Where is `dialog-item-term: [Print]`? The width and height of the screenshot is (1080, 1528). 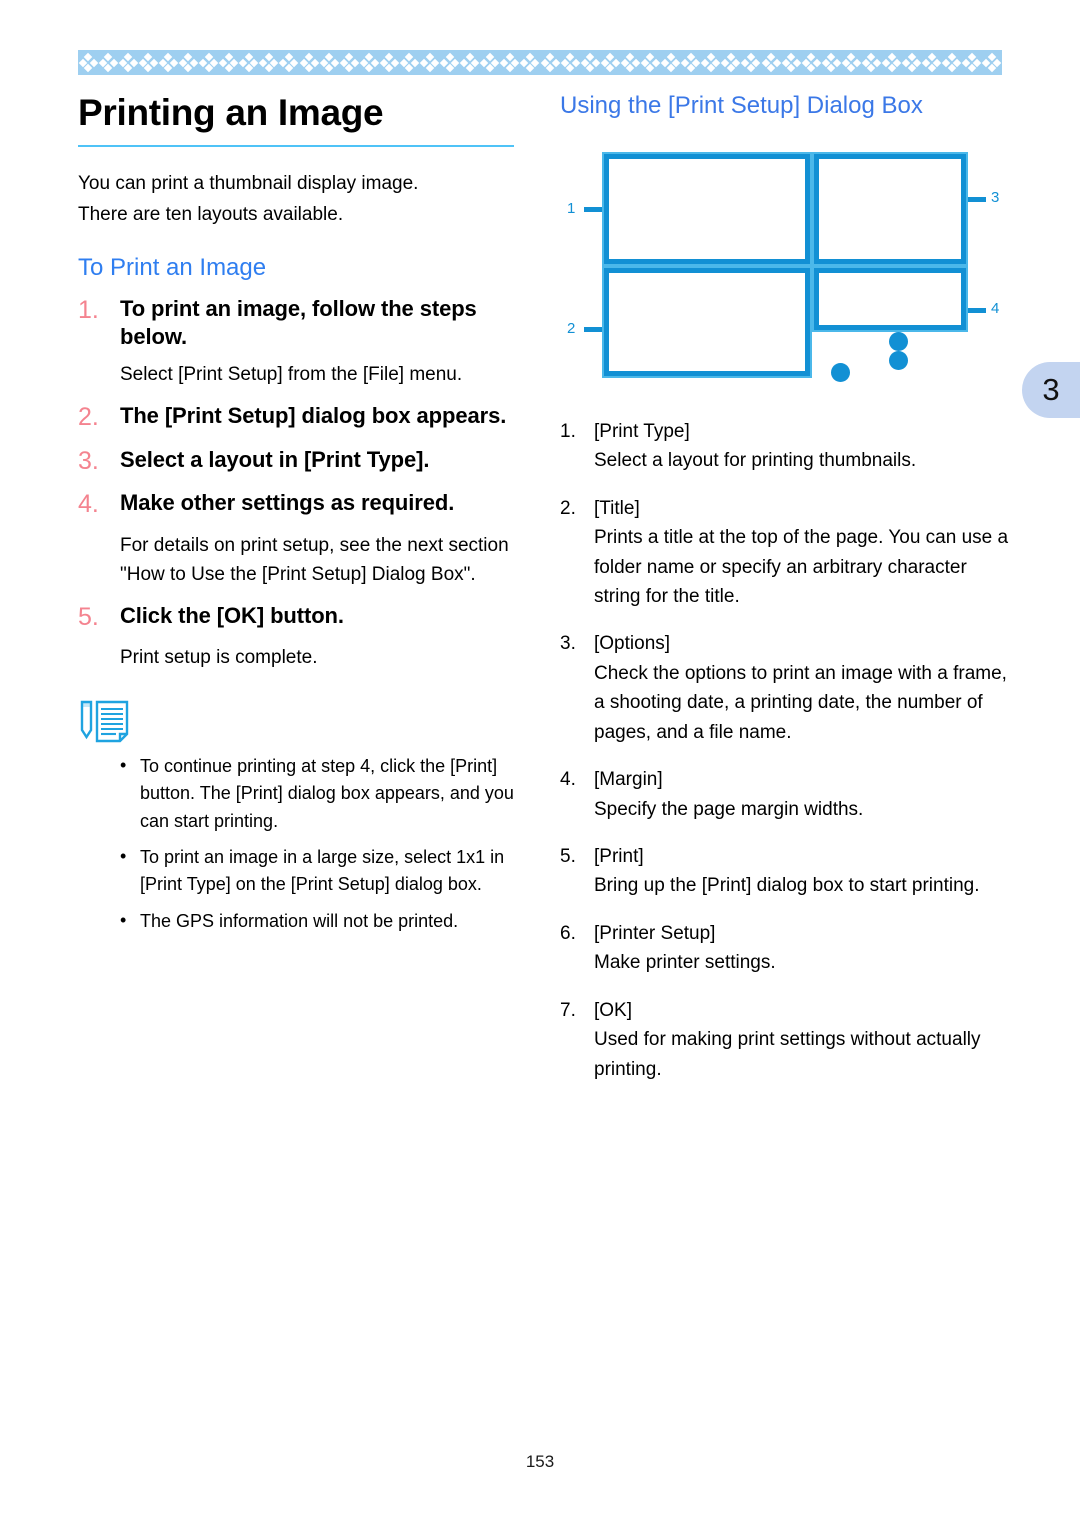 dialog-item-term: [Print] is located at coordinates (619, 857).